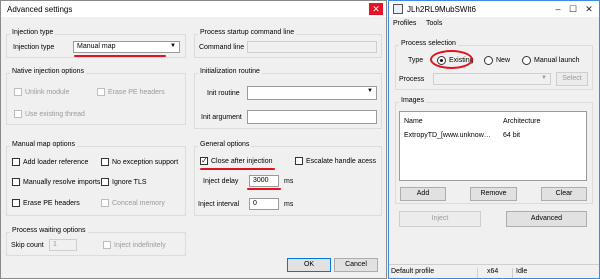 The image size is (600, 279). What do you see at coordinates (441, 9) in the screenshot?
I see `main-title: JLh2RL9MubSWlt6` at bounding box center [441, 9].